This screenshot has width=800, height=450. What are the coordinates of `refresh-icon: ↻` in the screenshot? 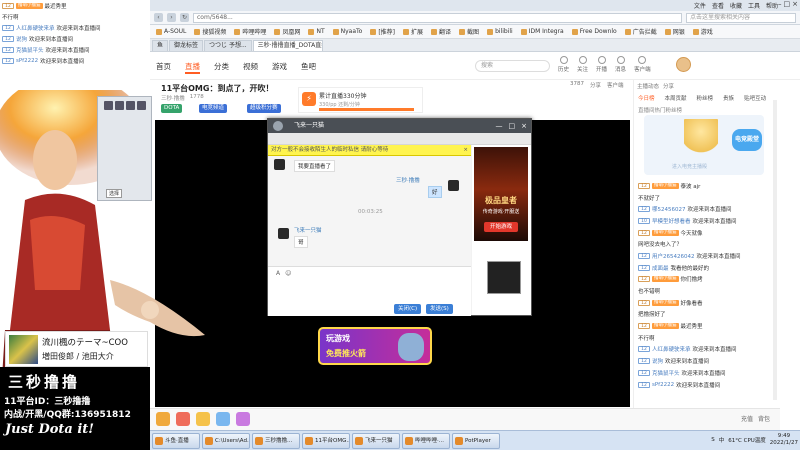 It's located at (184, 17).